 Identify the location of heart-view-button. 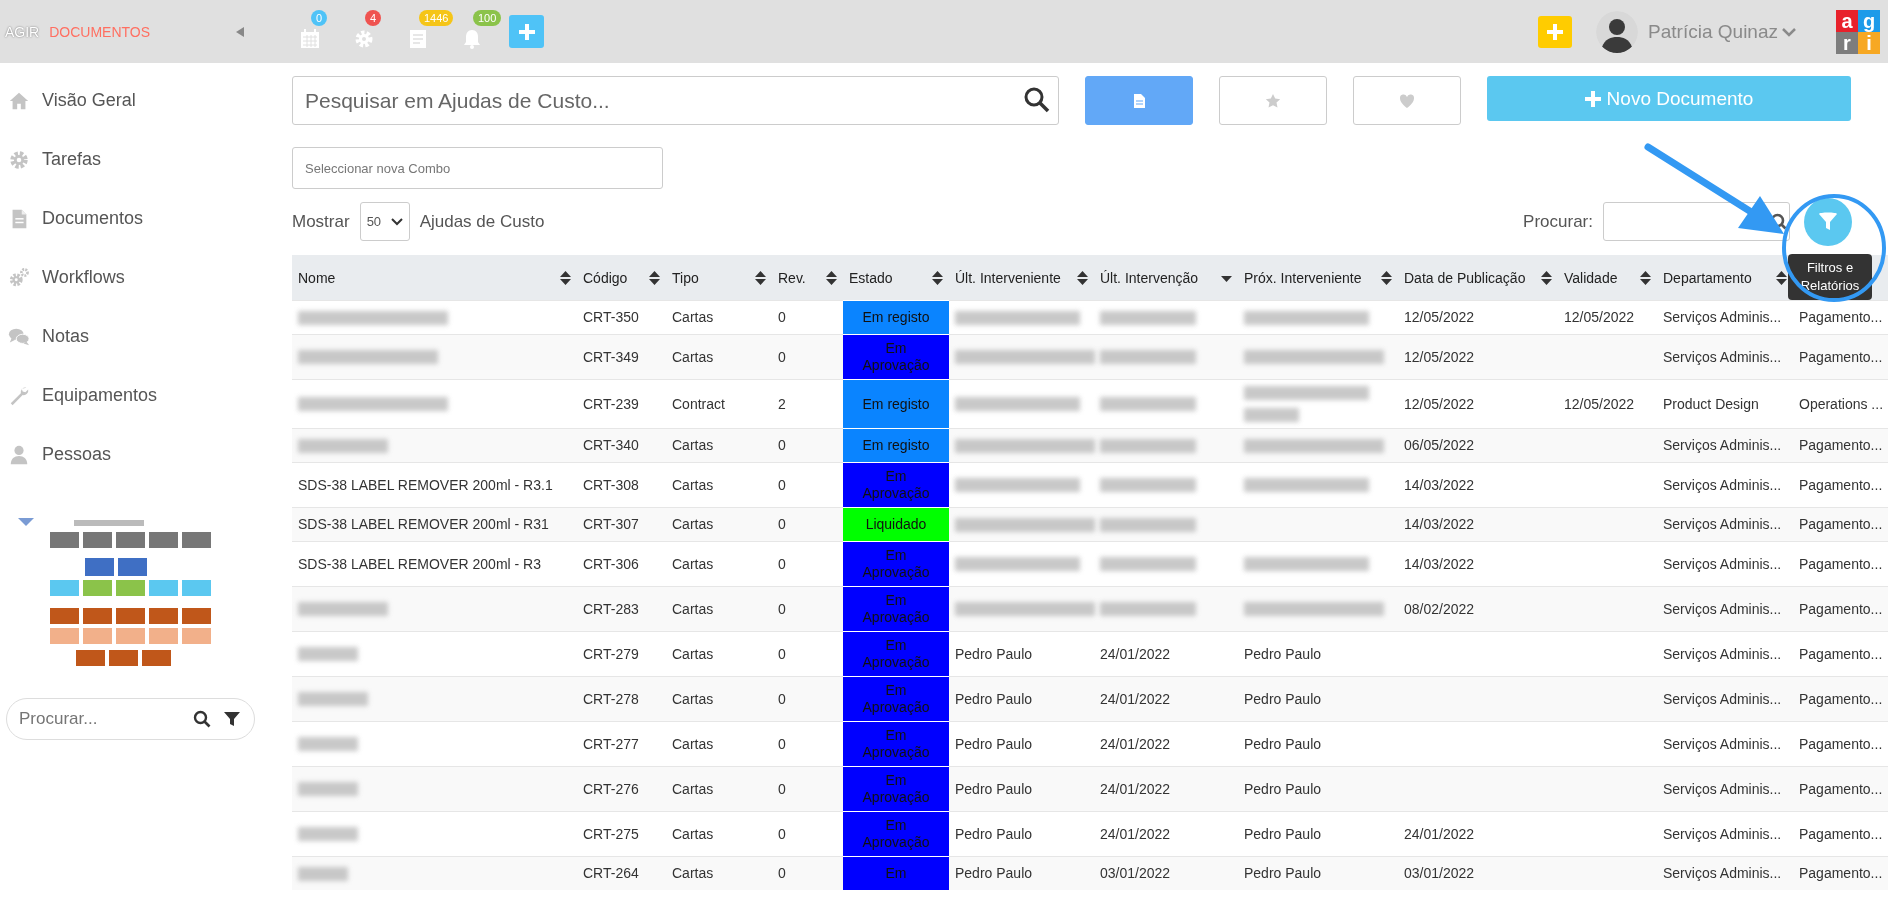
(1407, 100).